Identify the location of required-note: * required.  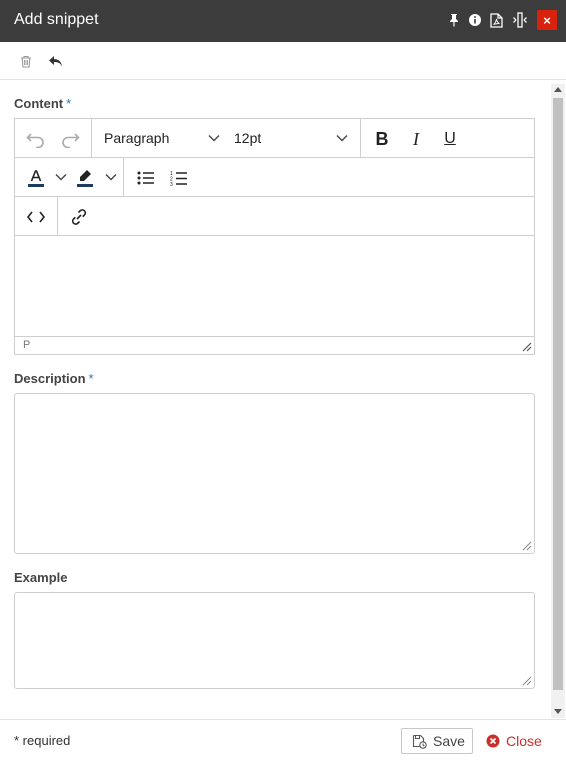
(42, 740).